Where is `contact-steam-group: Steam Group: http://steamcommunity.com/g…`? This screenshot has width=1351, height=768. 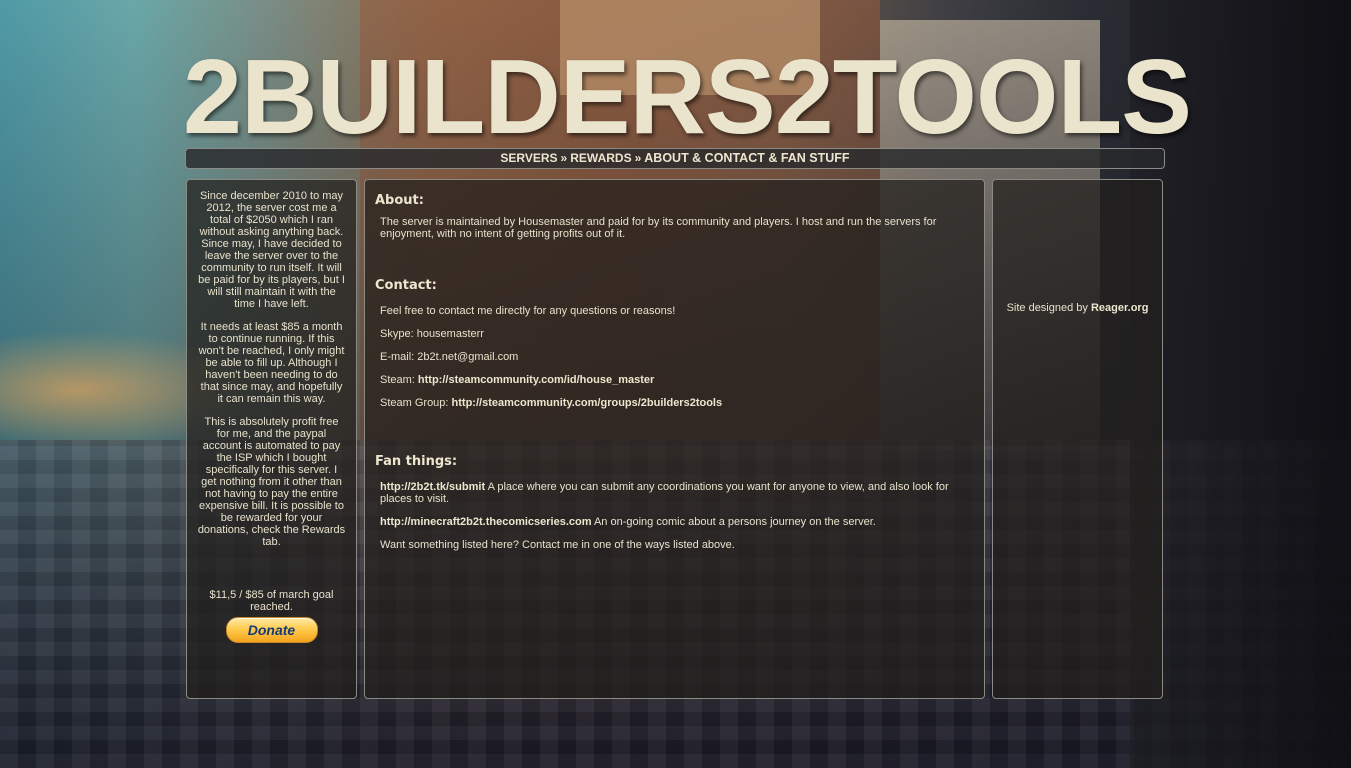 contact-steam-group: Steam Group: http://steamcommunity.com/g… is located at coordinates (677, 403).